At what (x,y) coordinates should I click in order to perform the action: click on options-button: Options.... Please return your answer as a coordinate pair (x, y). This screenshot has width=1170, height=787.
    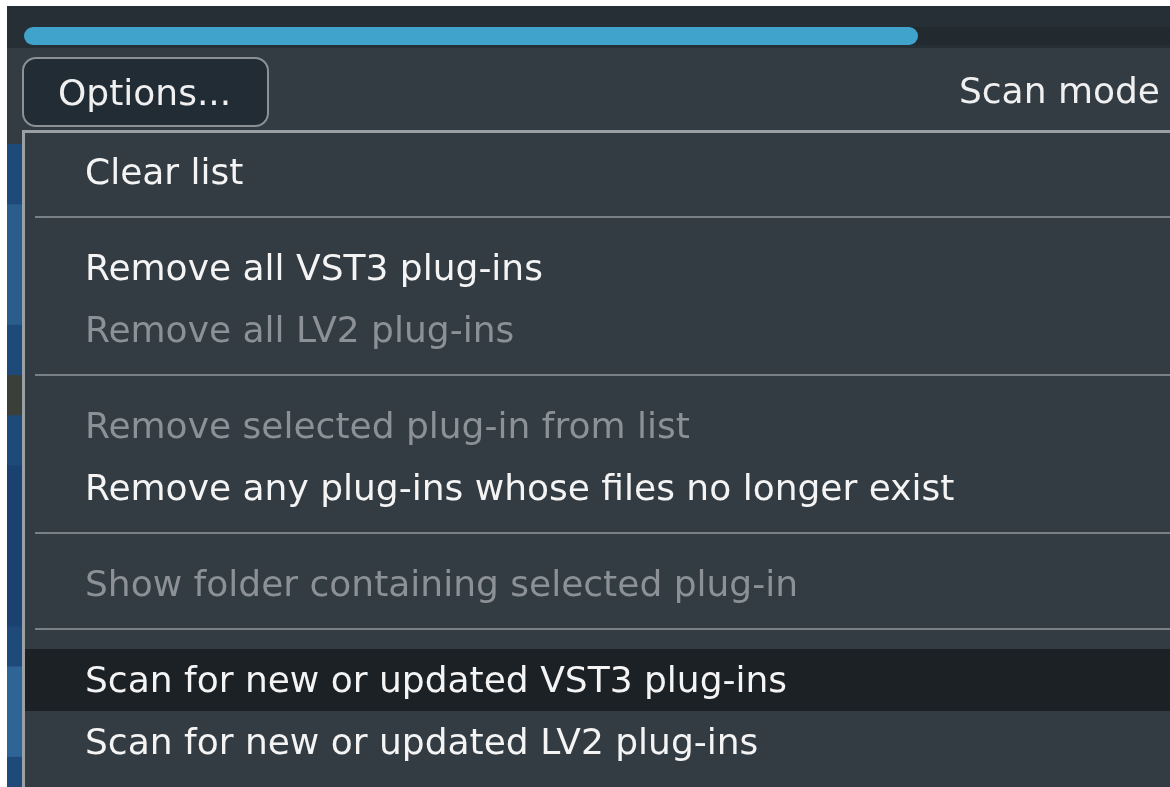
    Looking at the image, I should click on (145, 92).